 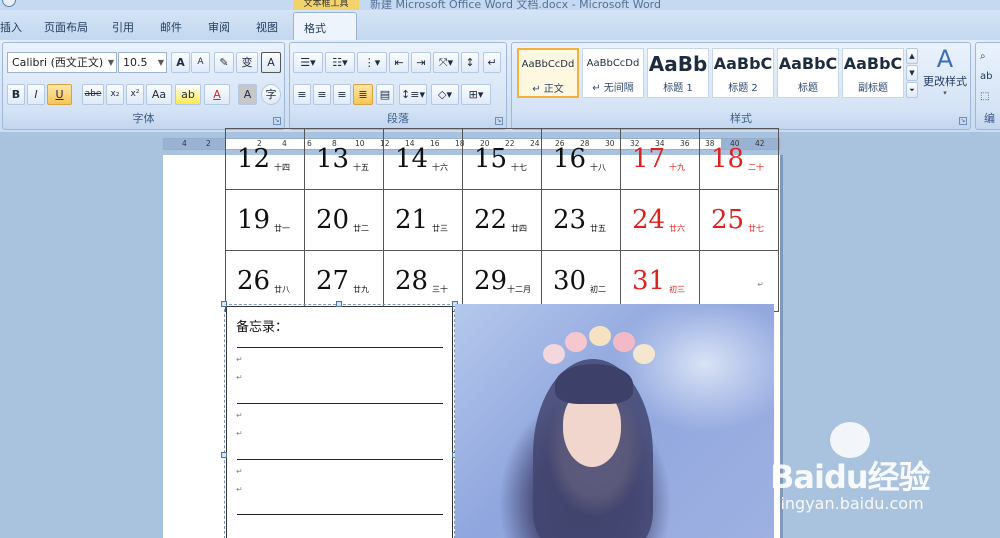 What do you see at coordinates (739, 159) in the screenshot?
I see `calendar-cell: 18 二十` at bounding box center [739, 159].